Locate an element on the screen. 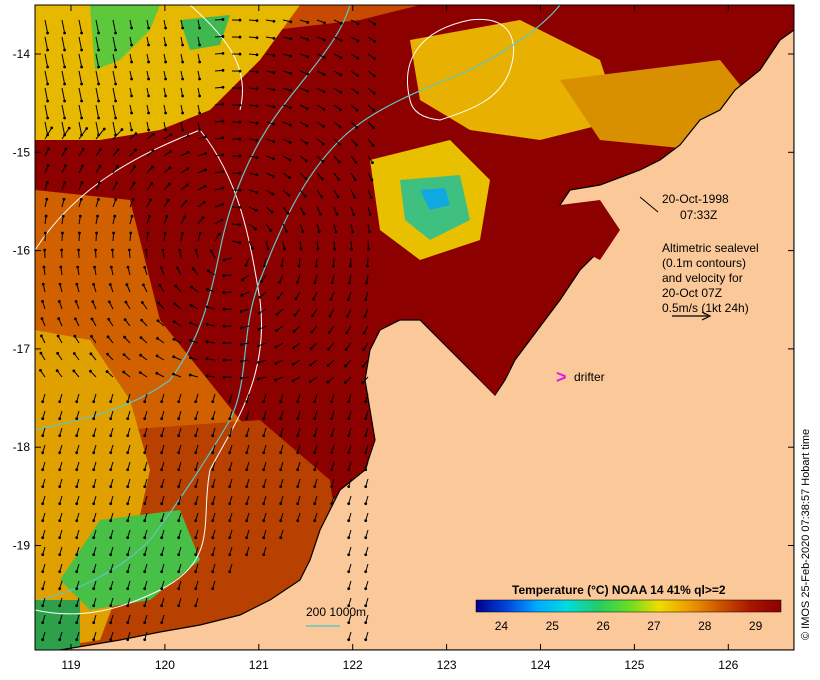 The width and height of the screenshot is (820, 680). longitude-tick-label: 125 is located at coordinates (634, 665).